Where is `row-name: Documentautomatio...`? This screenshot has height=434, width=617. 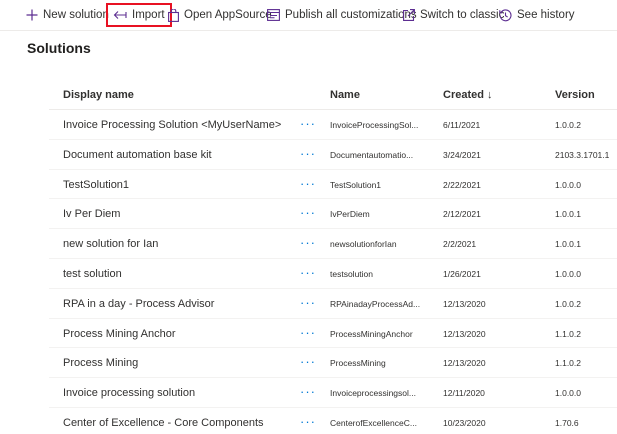
row-name: Documentautomatio... is located at coordinates (372, 154).